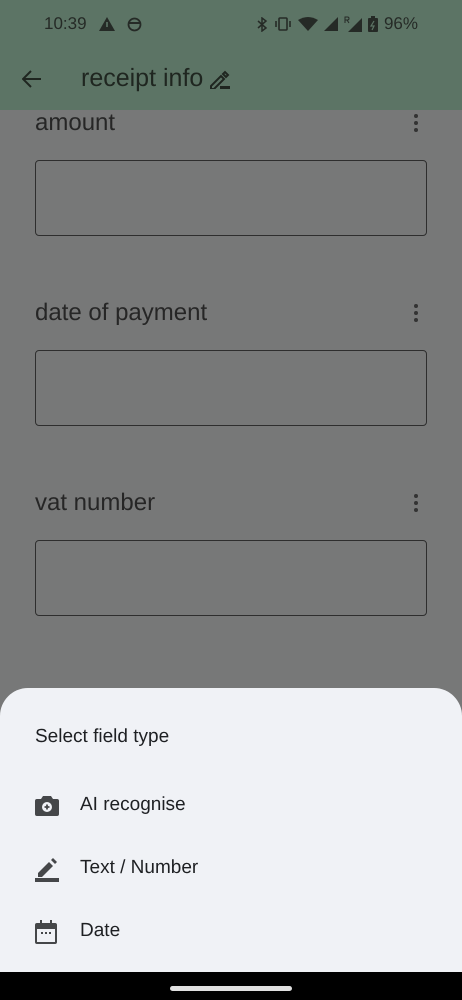  What do you see at coordinates (283, 24) in the screenshot?
I see `vibrate-icon` at bounding box center [283, 24].